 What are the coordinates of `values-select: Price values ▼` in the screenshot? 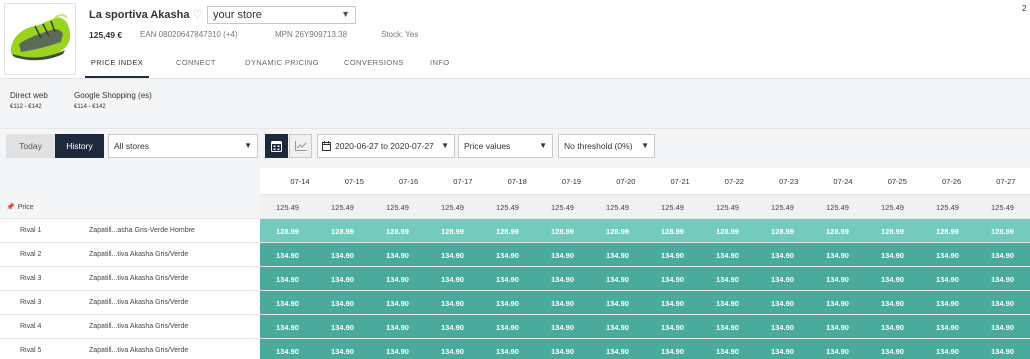 It's located at (505, 146).